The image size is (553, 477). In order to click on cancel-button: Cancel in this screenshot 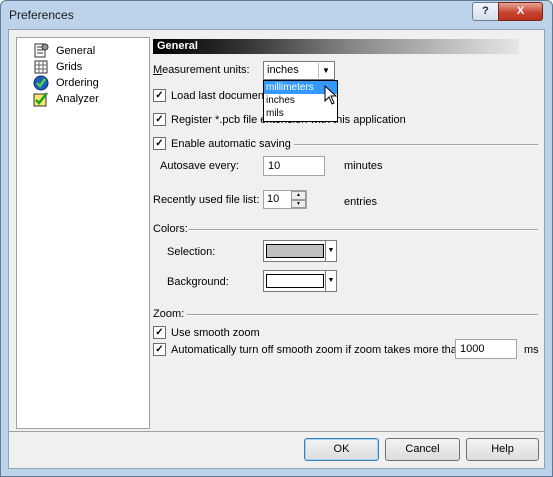, I will do `click(422, 449)`.